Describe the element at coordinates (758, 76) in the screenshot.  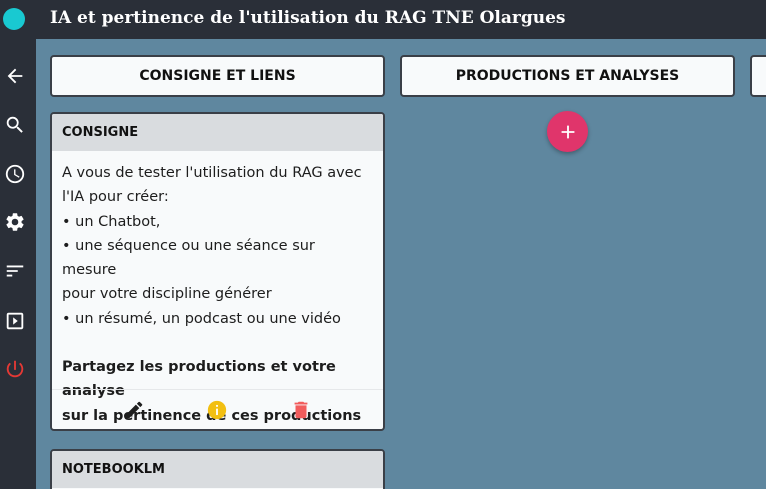
I see `column-header-partial` at that location.